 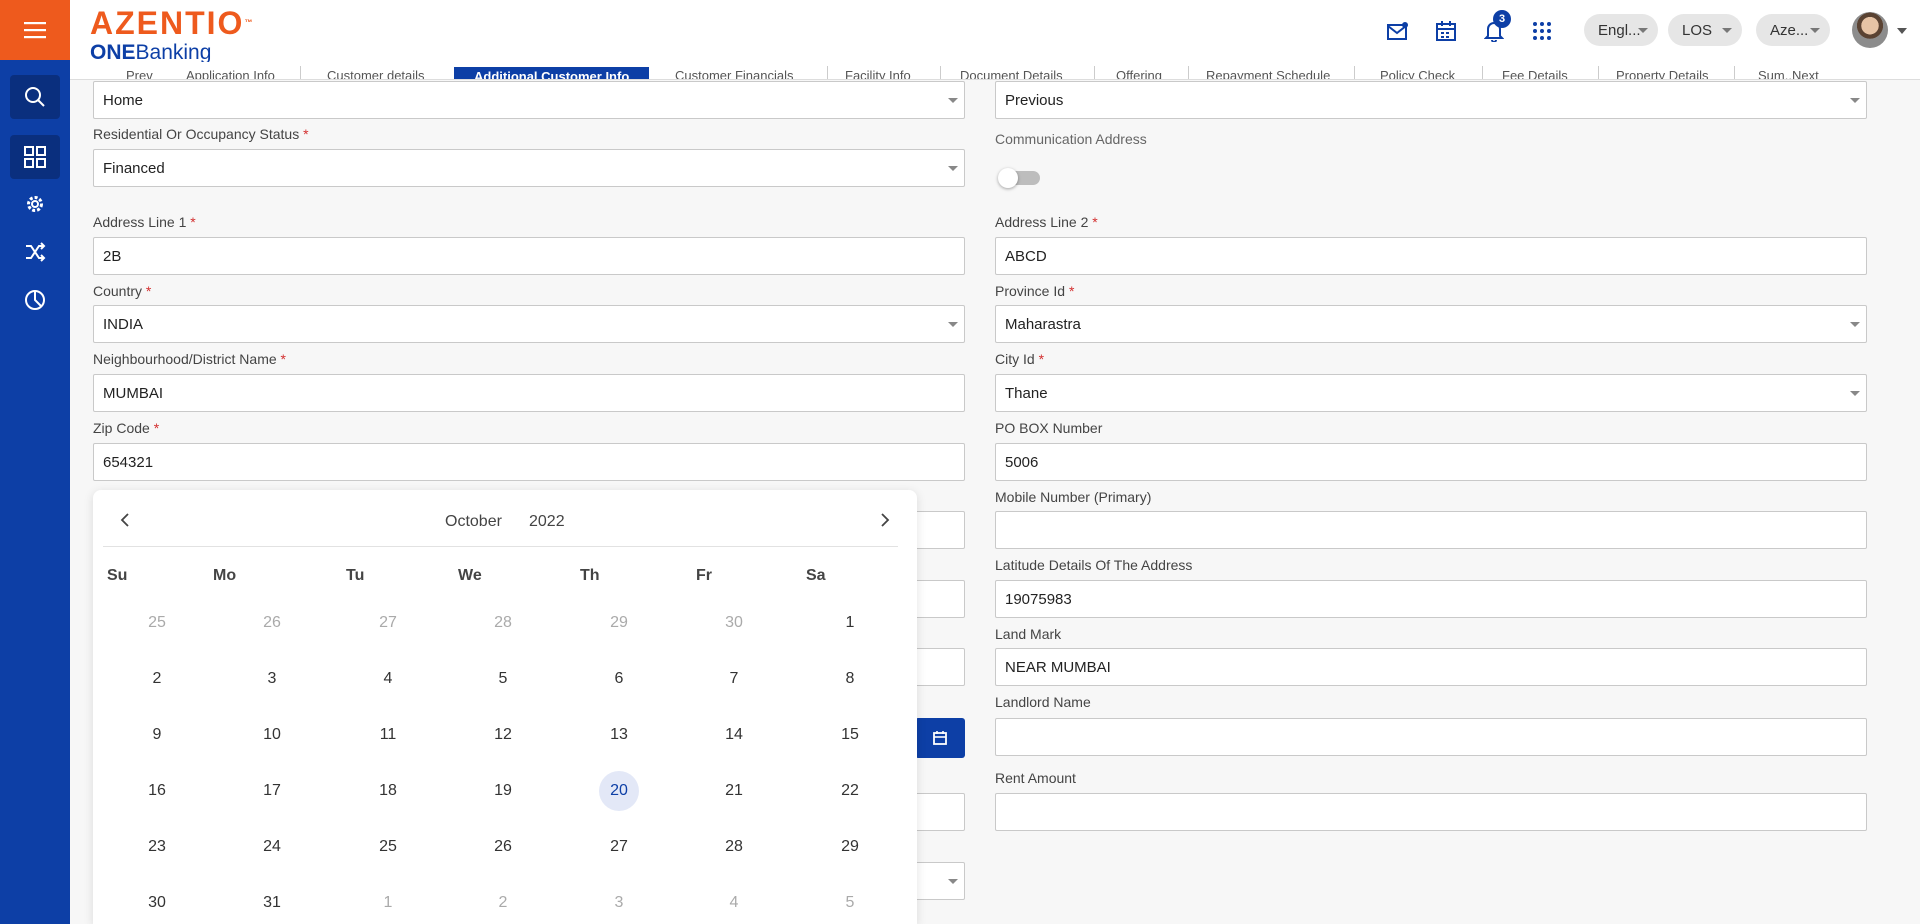 I want to click on next-month-button, so click(x=885, y=520).